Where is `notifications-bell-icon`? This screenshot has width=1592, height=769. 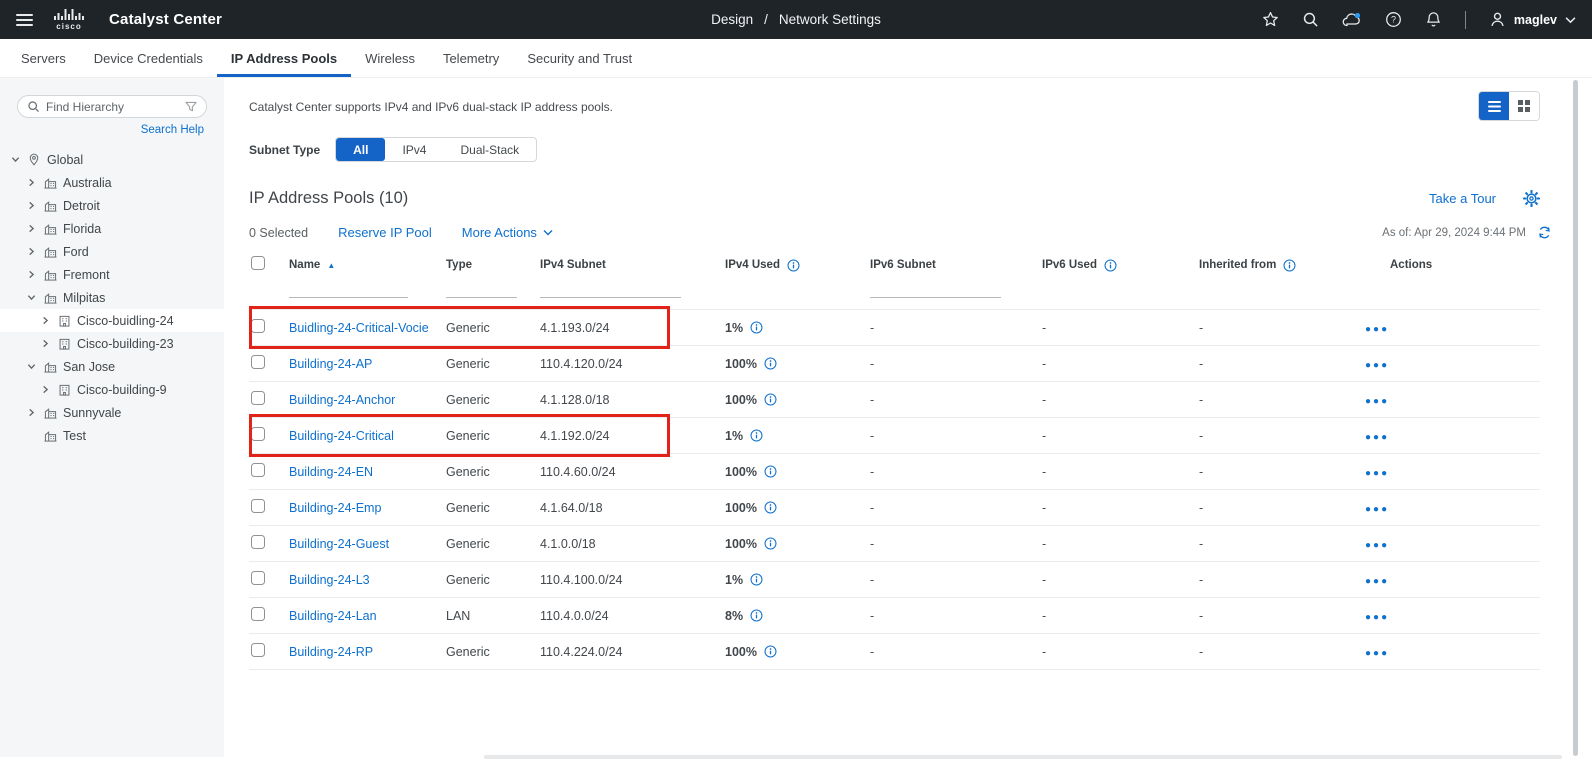
notifications-bell-icon is located at coordinates (1433, 19).